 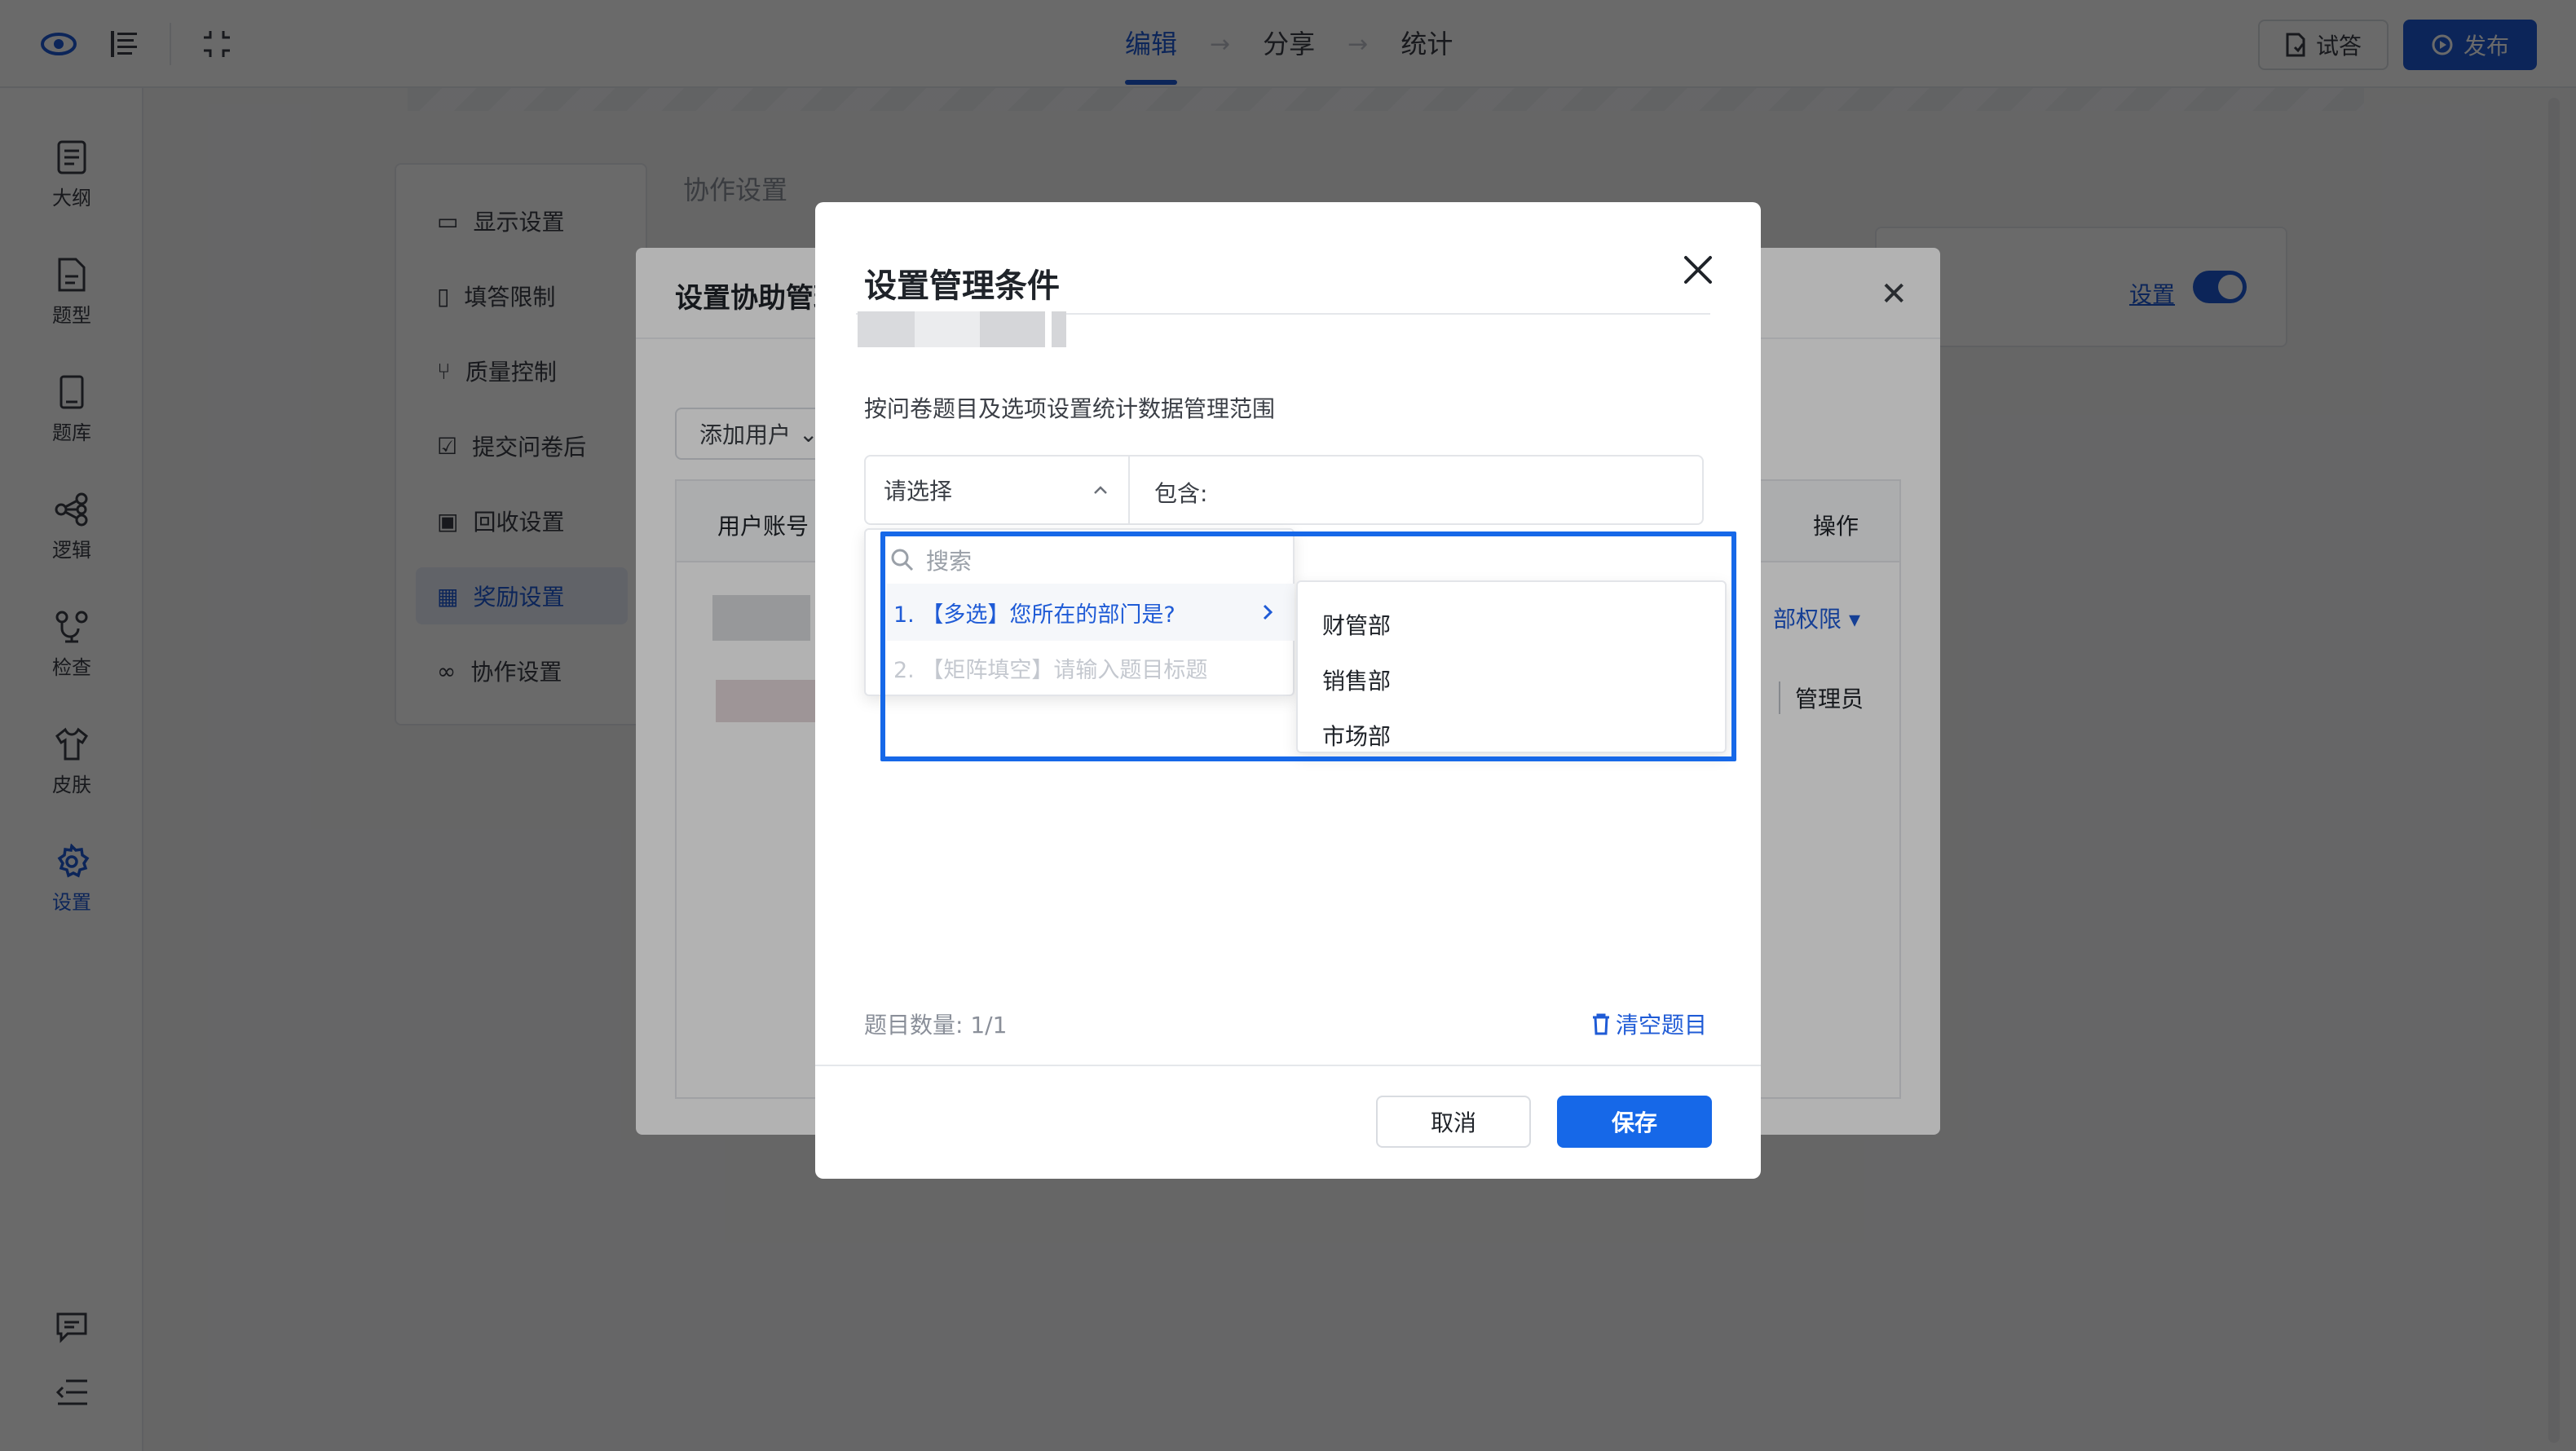 I want to click on cancel-button: 取消, so click(x=1453, y=1122).